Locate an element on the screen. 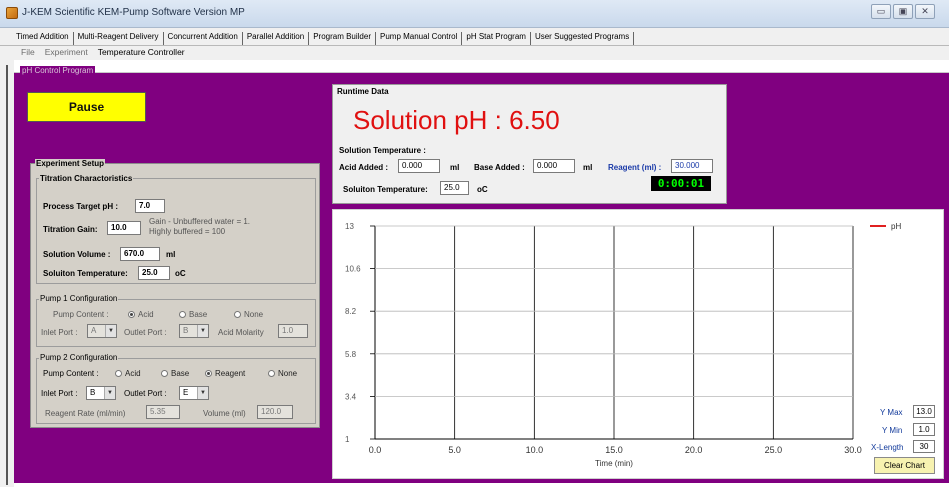 This screenshot has width=949, height=487. acid-added-value: 0.000 is located at coordinates (419, 166).